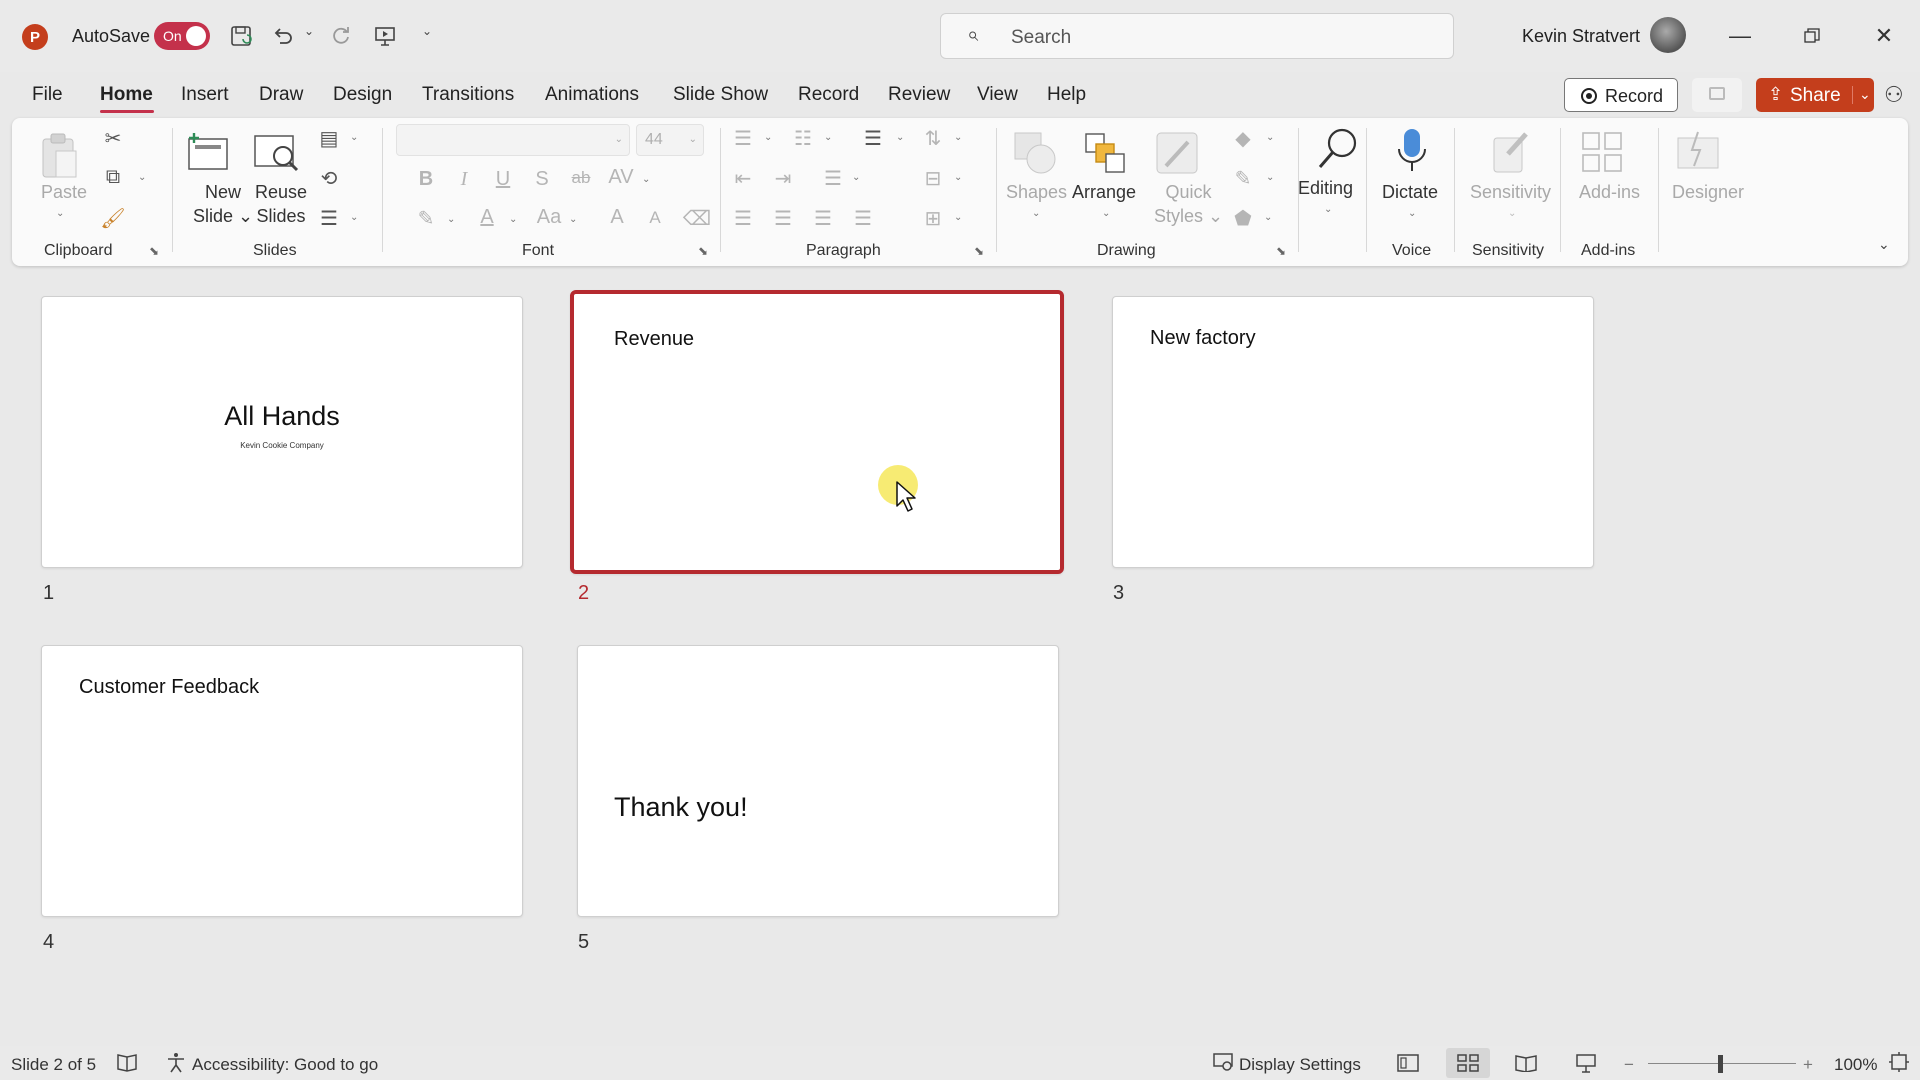 This screenshot has height=1080, width=1920. Describe the element at coordinates (329, 218) in the screenshot. I see `section-icon: ☰` at that location.